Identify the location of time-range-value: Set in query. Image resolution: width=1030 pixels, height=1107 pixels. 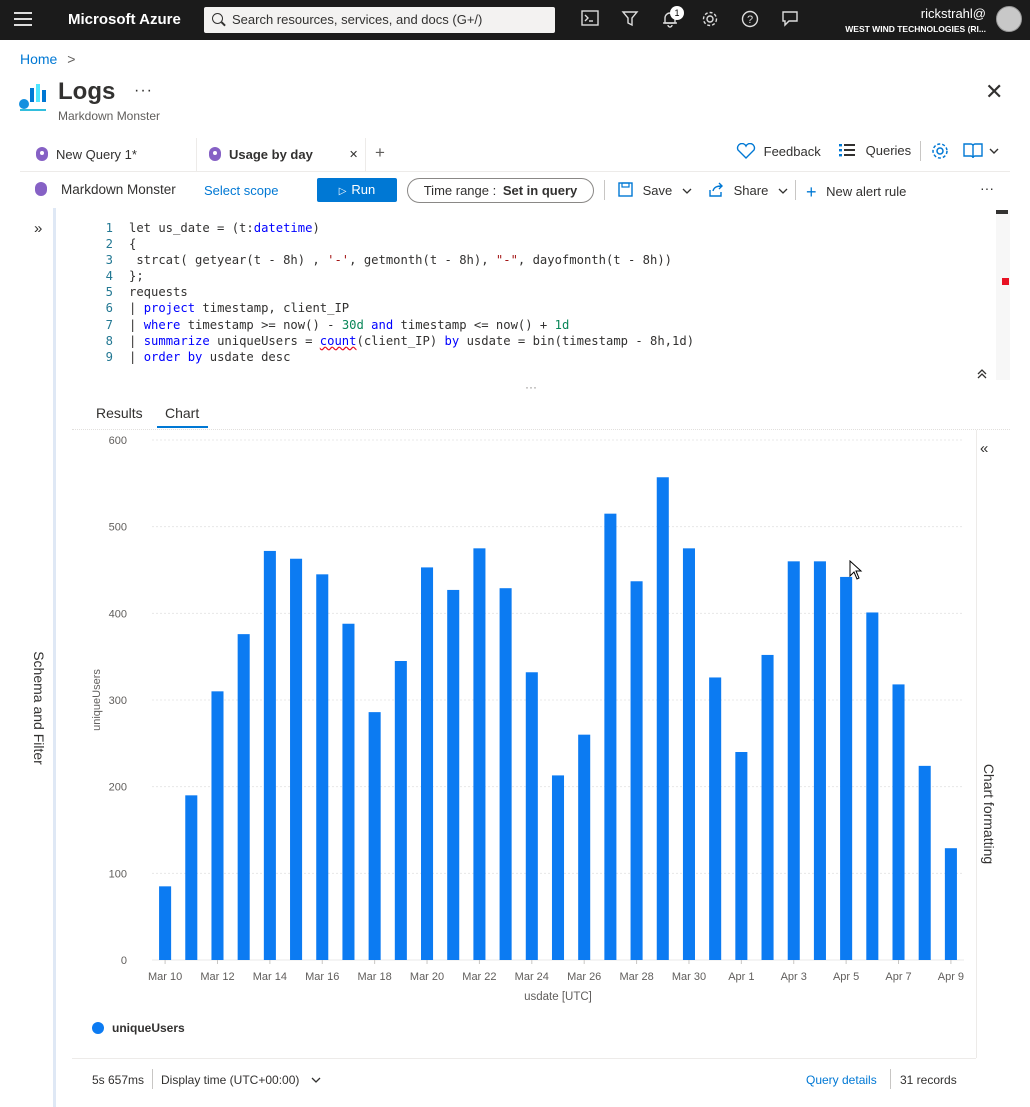
(540, 190).